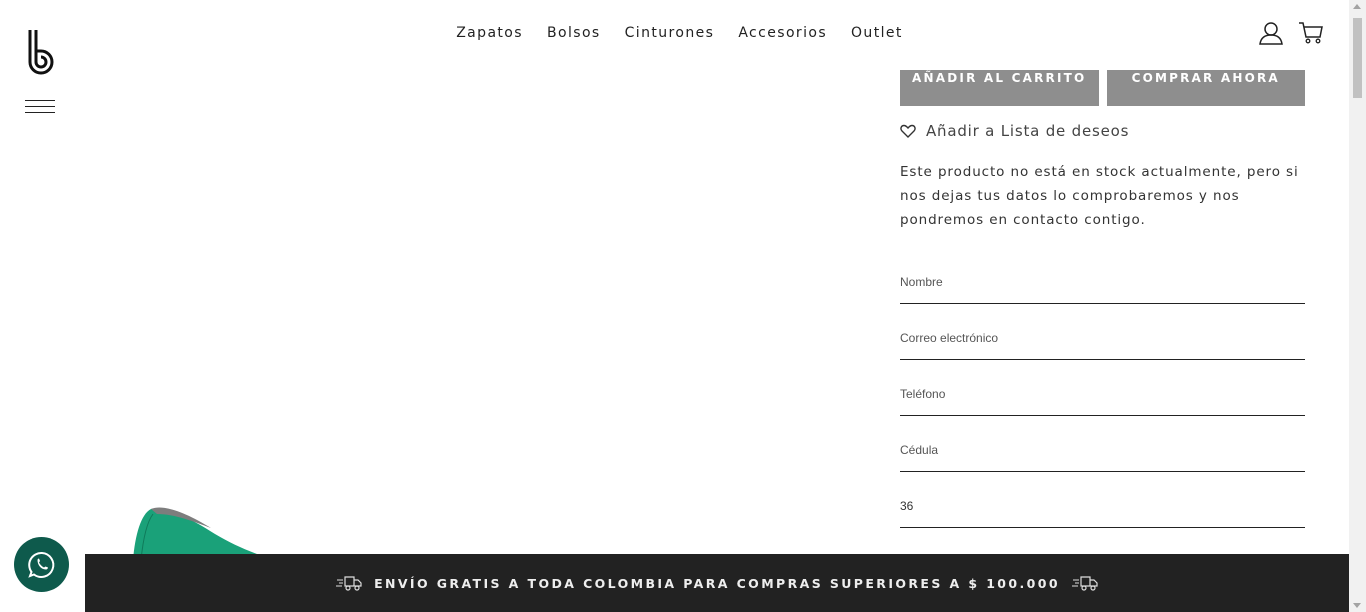 The height and width of the screenshot is (612, 1366). I want to click on stock-notify-form, so click(1102, 388).